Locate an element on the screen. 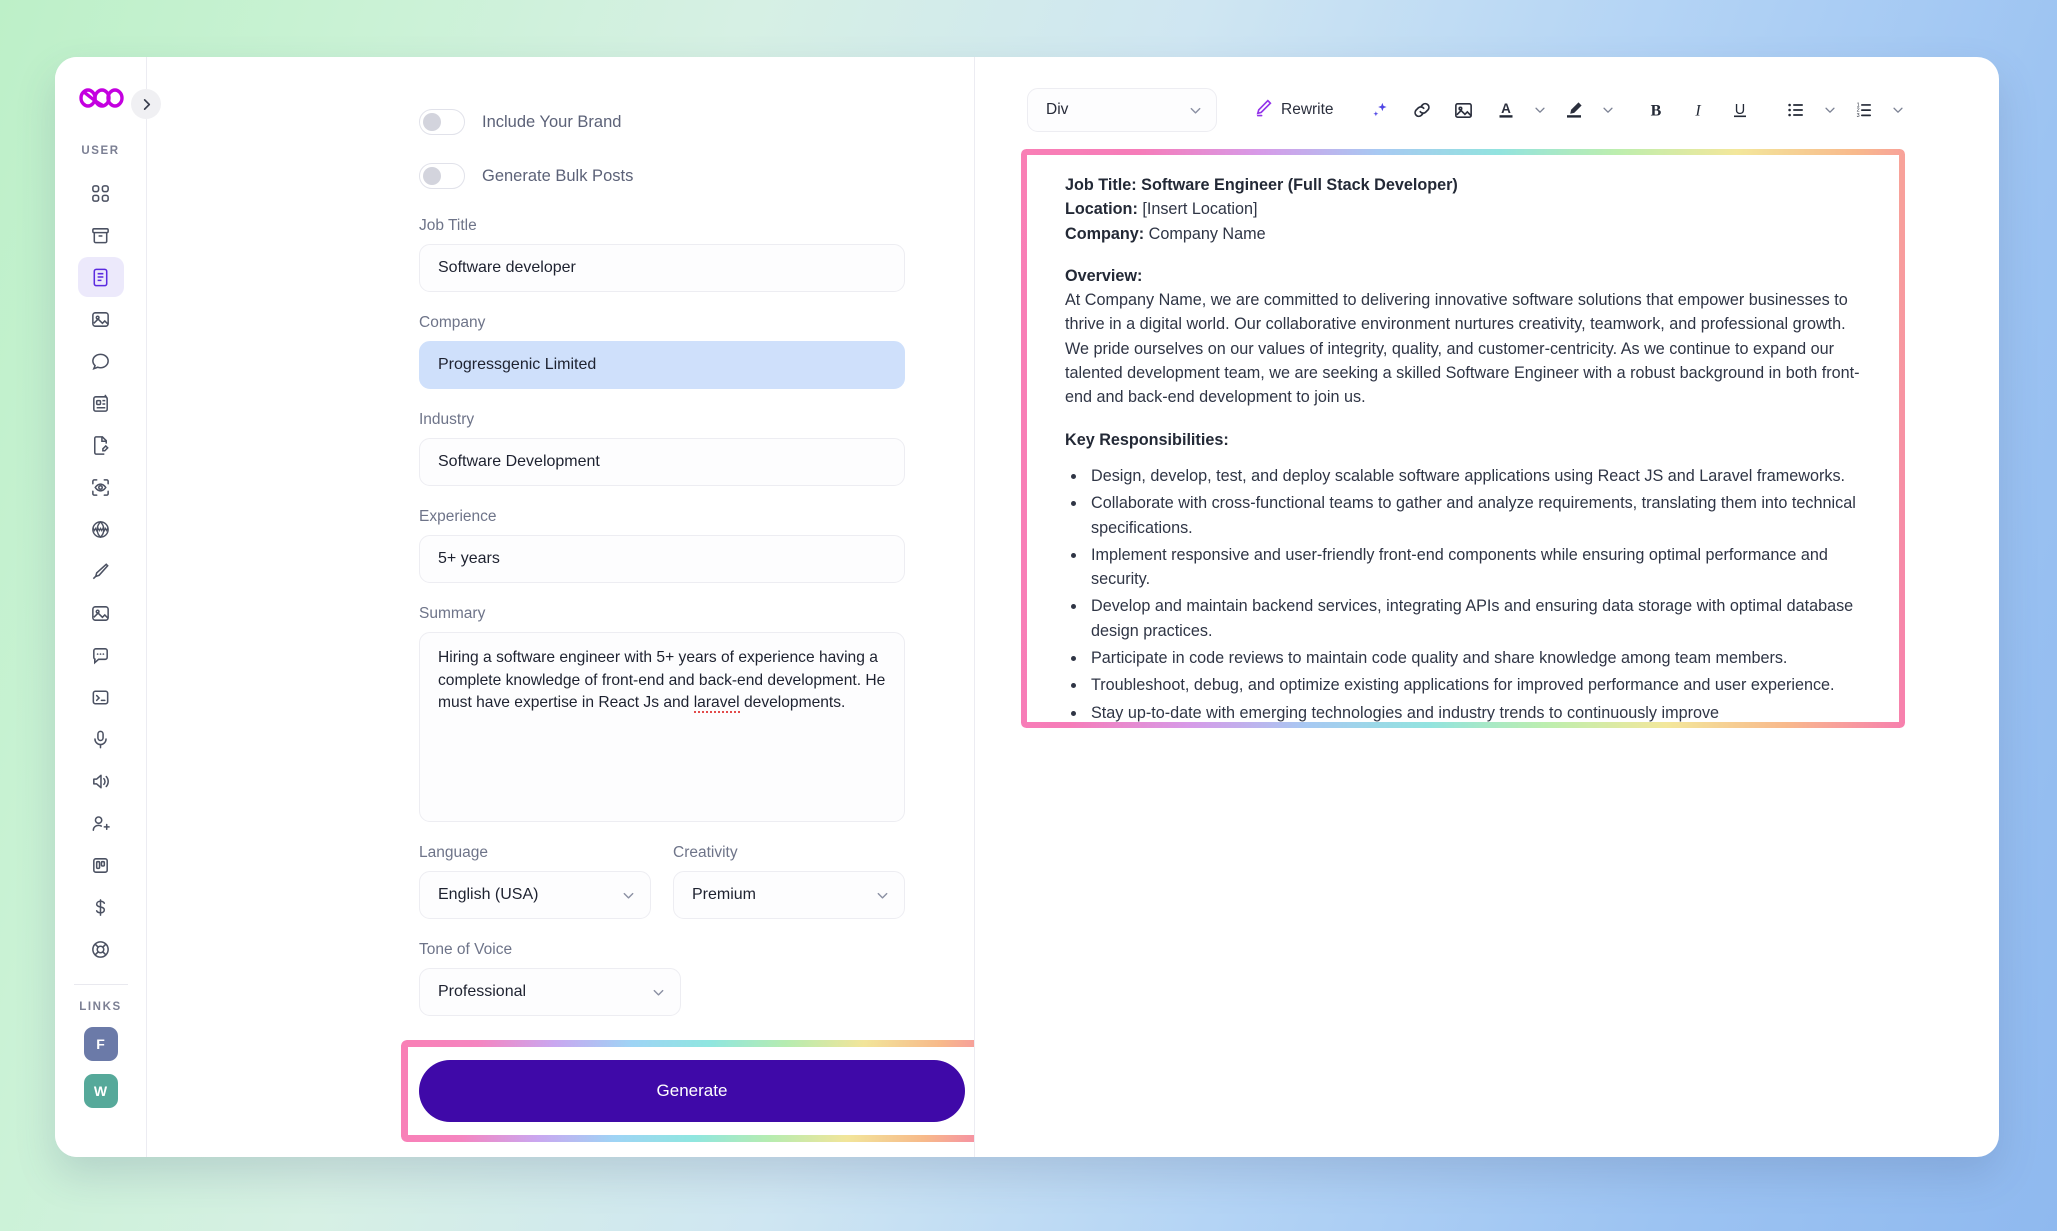 This screenshot has height=1231, width=2057. italic-icon: I is located at coordinates (1698, 110).